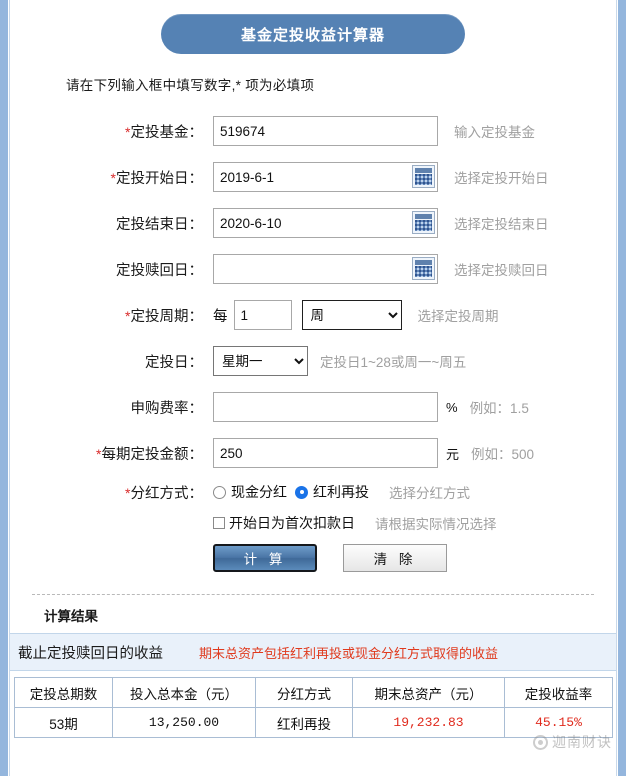  I want to click on field-period: 每 周 选择定投周期, so click(356, 315).